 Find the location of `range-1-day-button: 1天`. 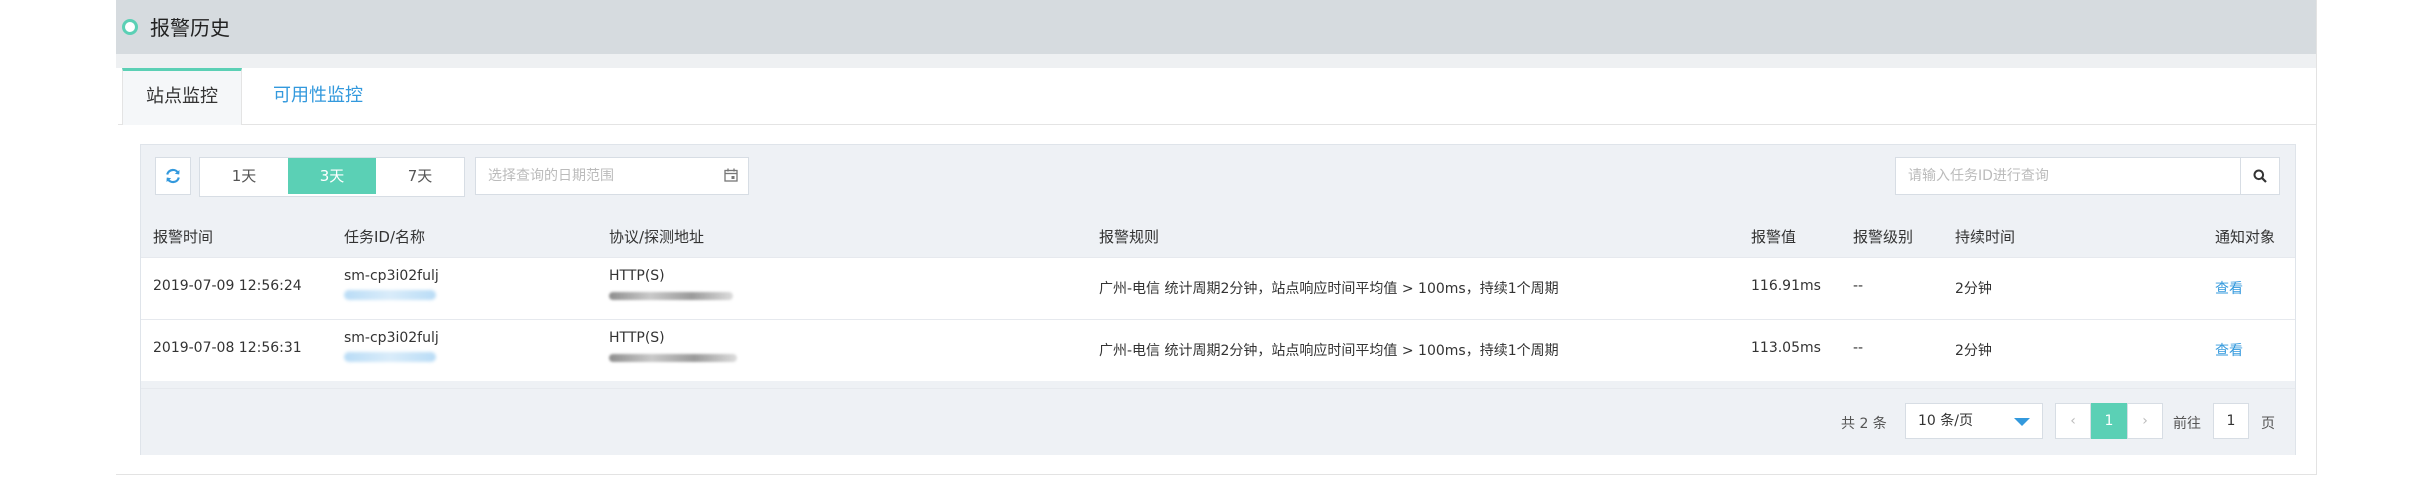

range-1-day-button: 1天 is located at coordinates (244, 176).